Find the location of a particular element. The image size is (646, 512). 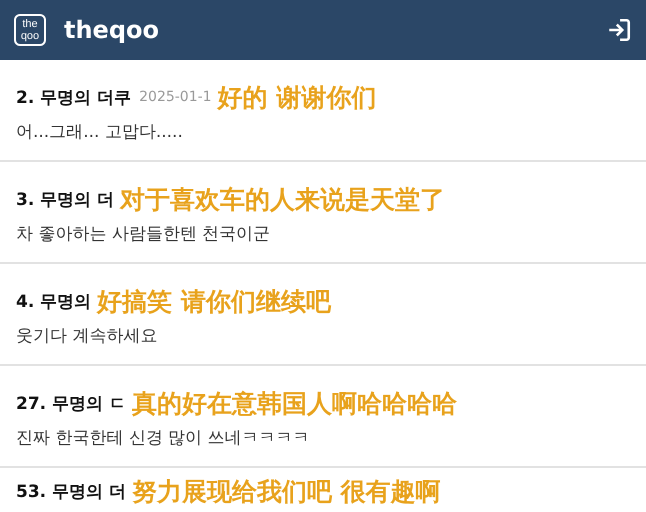

comment-author: 27. 무명의 ㄷ is located at coordinates (71, 403).